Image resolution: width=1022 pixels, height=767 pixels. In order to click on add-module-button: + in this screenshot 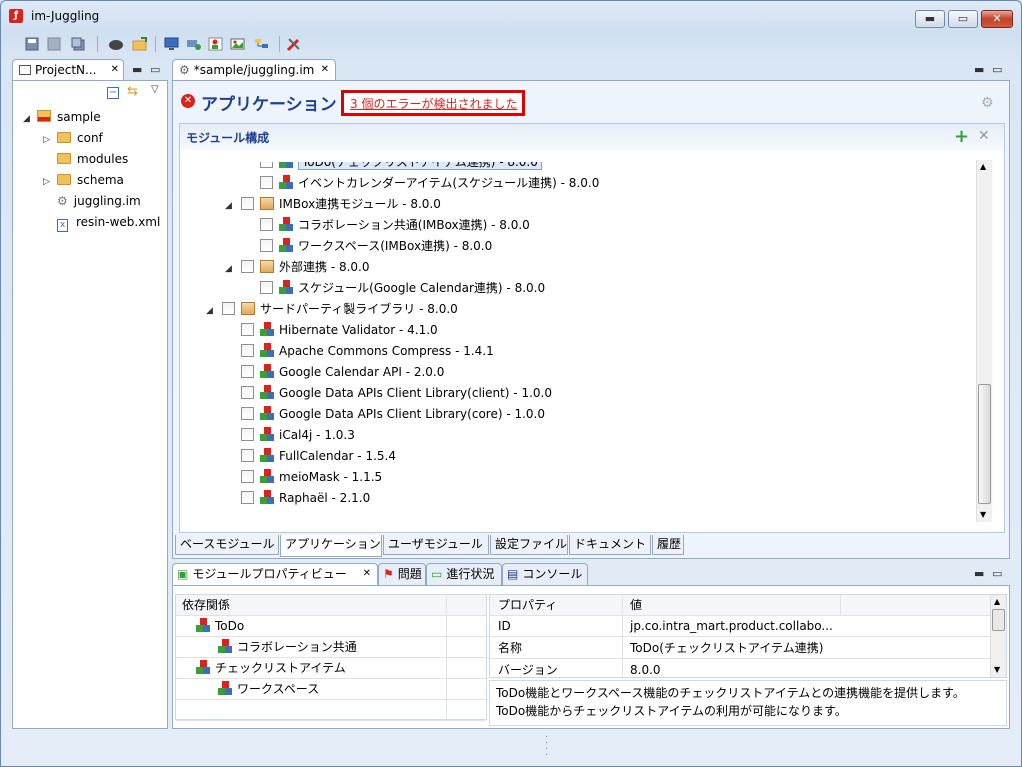, I will do `click(961, 136)`.